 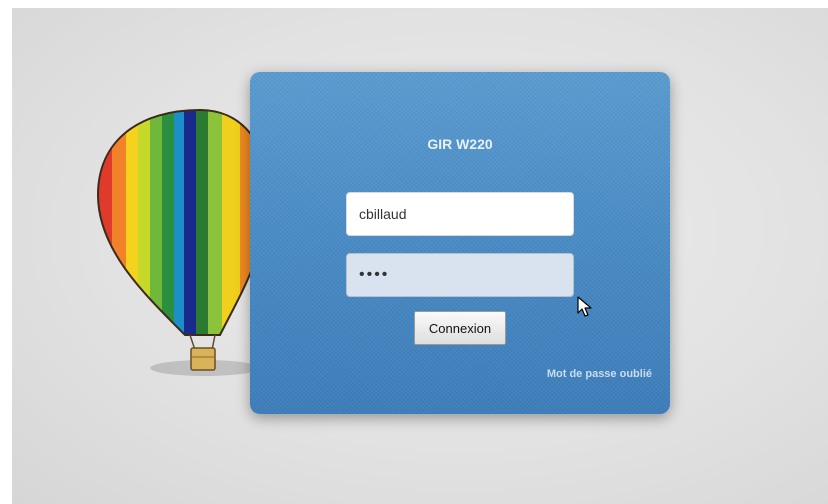 What do you see at coordinates (460, 214) in the screenshot?
I see `username-input` at bounding box center [460, 214].